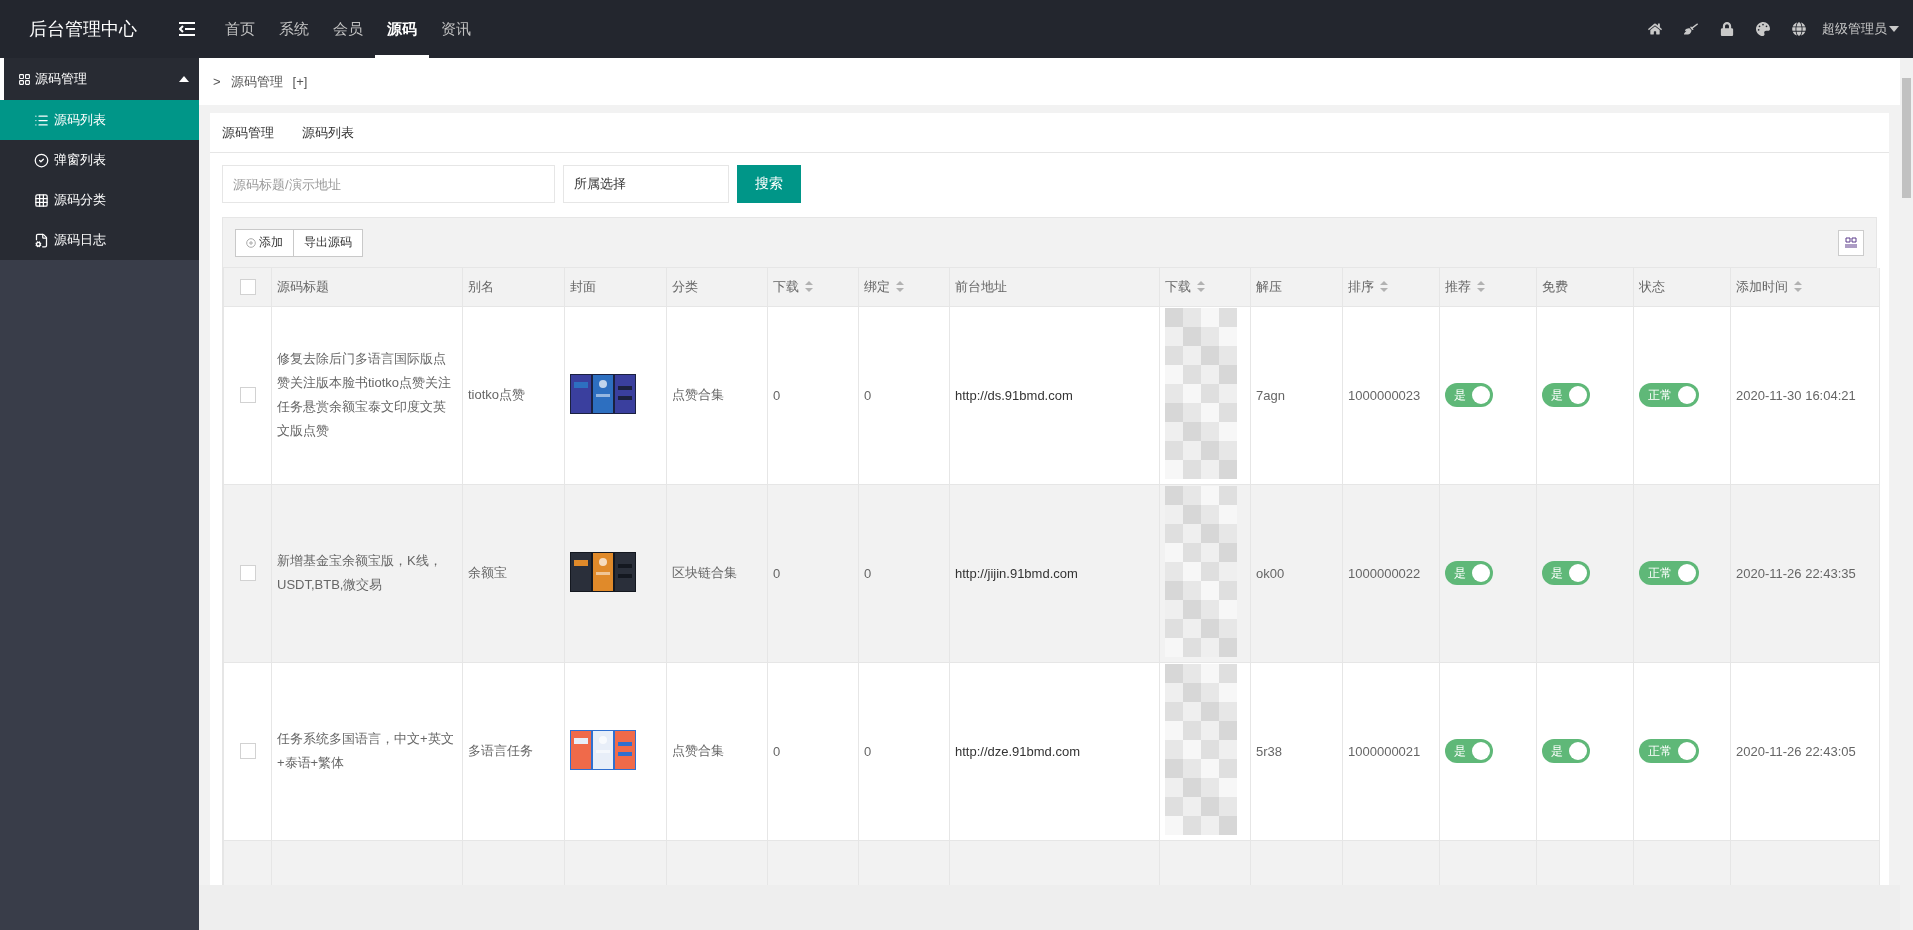  Describe the element at coordinates (717, 287) in the screenshot. I see `column-header: 分类` at that location.